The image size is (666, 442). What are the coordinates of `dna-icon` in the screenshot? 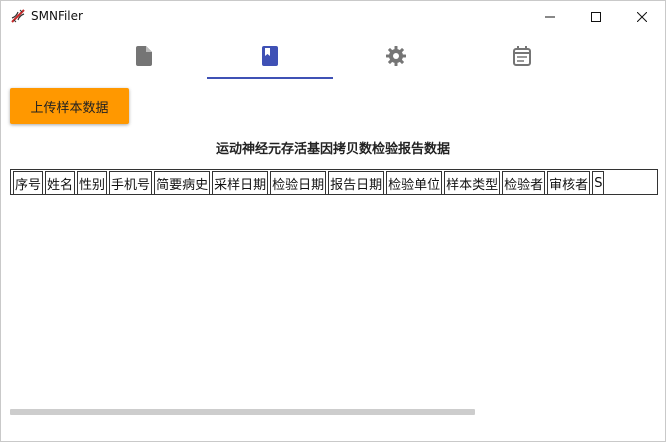 It's located at (18, 16).